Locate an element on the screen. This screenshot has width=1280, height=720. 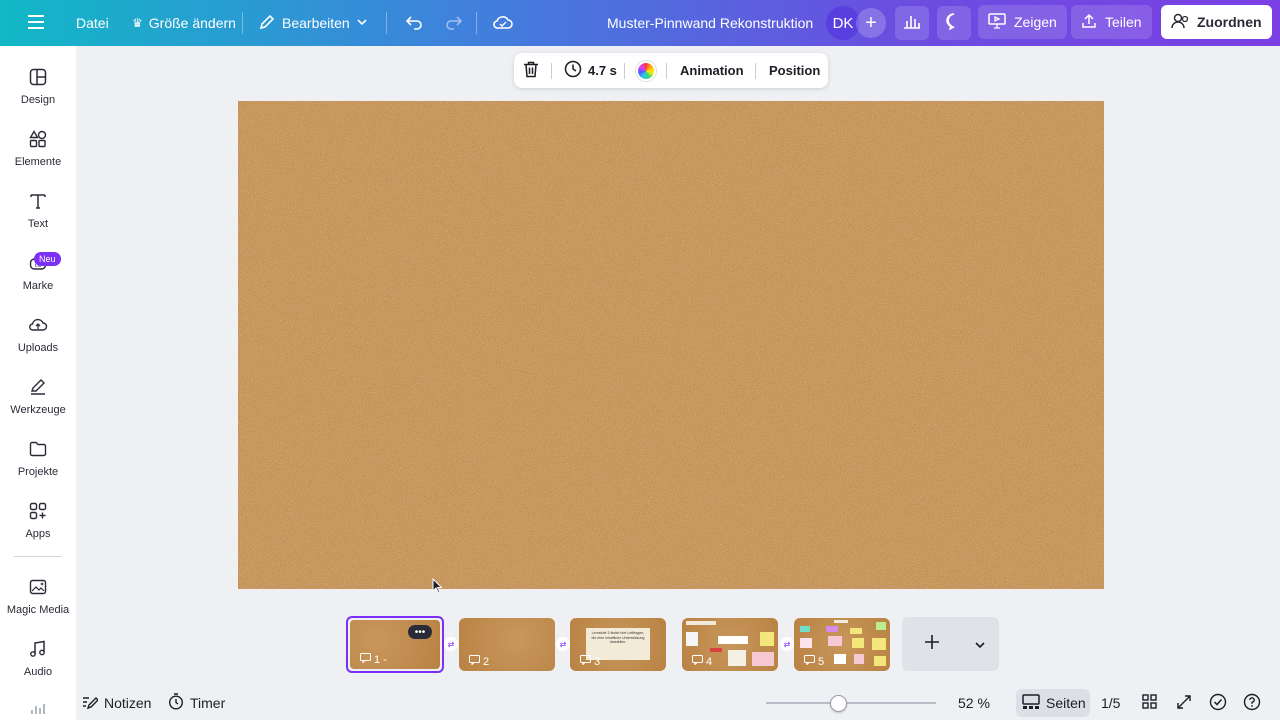
delete-button is located at coordinates (531, 70).